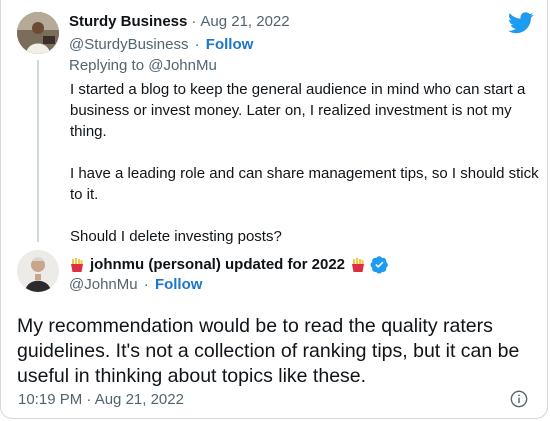  What do you see at coordinates (107, 65) in the screenshot?
I see `replying-prefix: Replying to` at bounding box center [107, 65].